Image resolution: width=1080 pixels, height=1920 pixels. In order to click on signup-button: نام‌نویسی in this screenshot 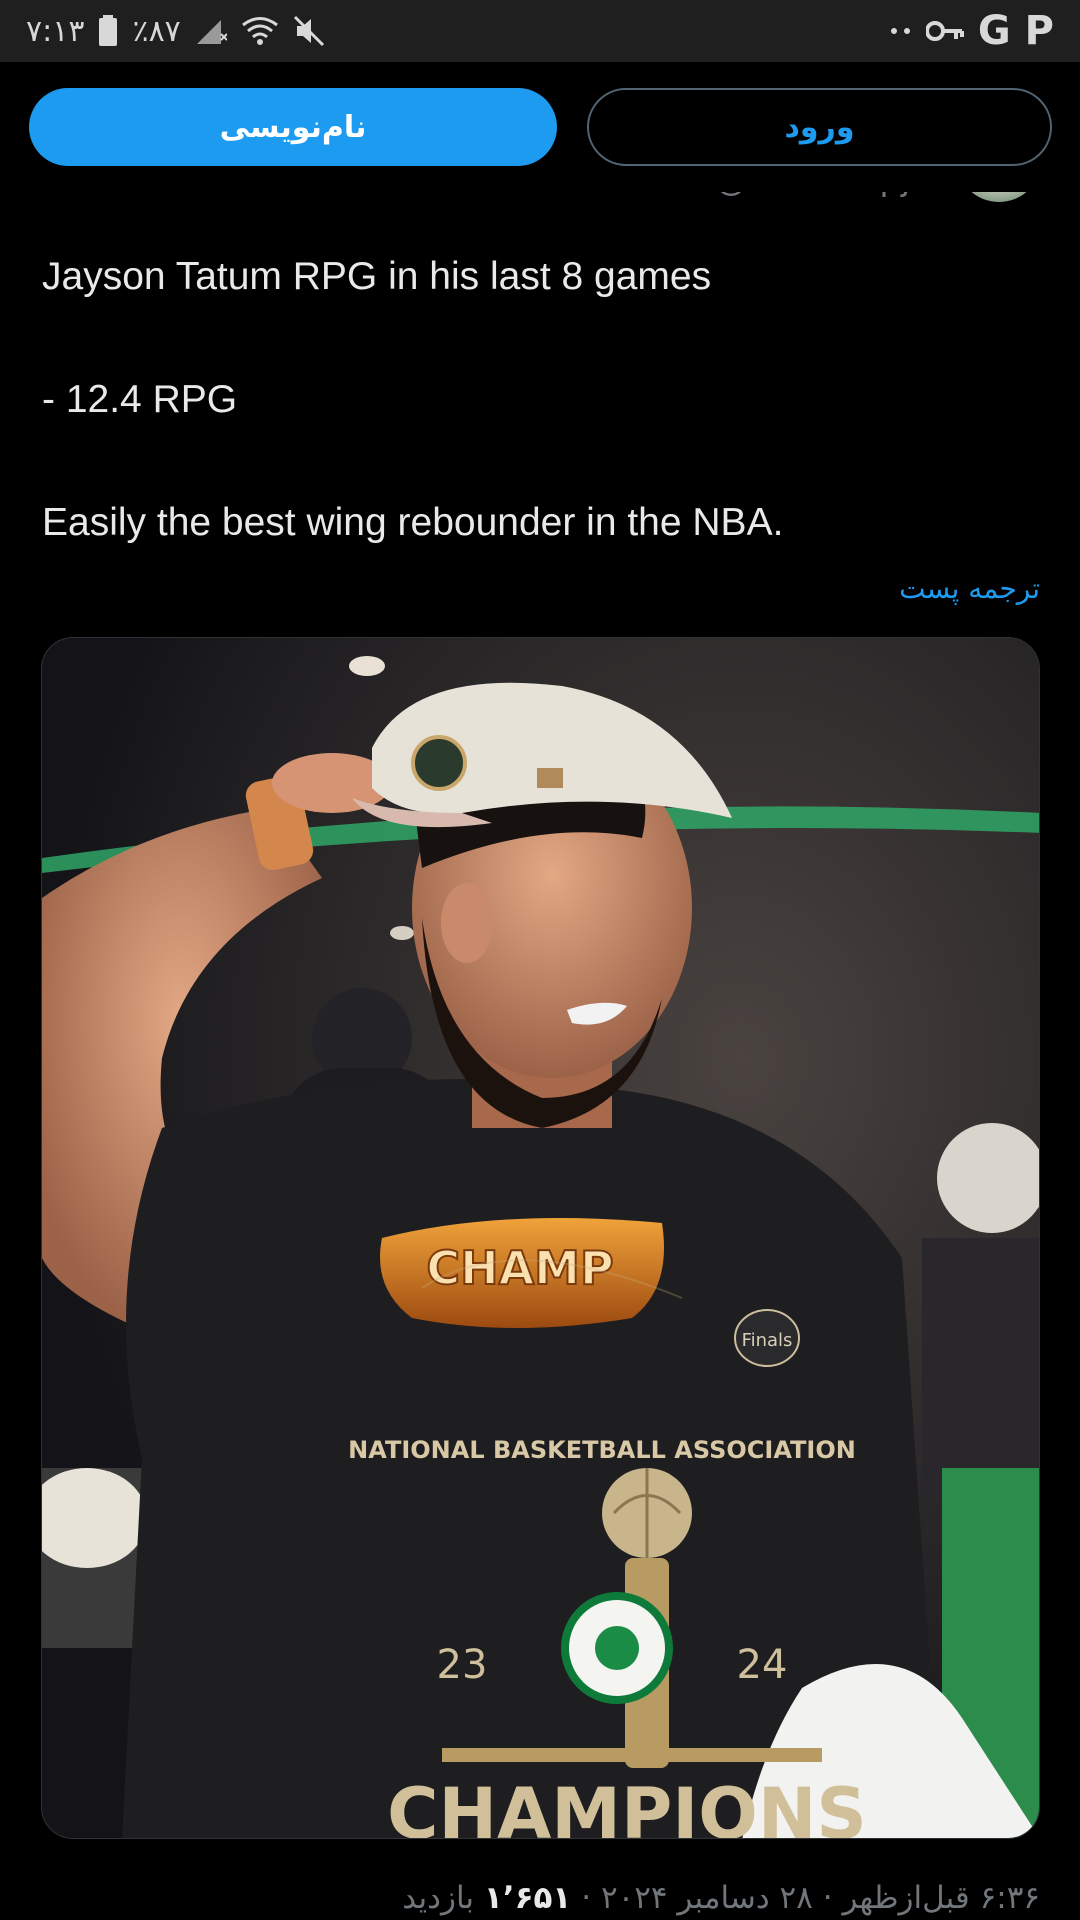, I will do `click(293, 127)`.